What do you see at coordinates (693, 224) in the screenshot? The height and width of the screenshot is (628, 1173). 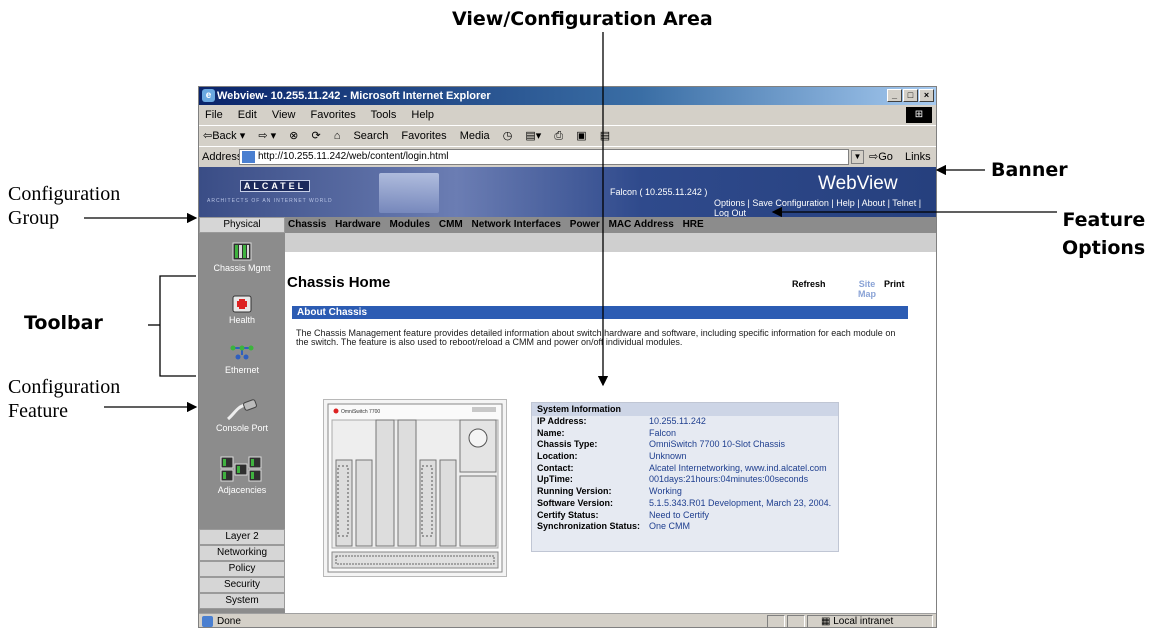 I see `feature-hre: HRE` at bounding box center [693, 224].